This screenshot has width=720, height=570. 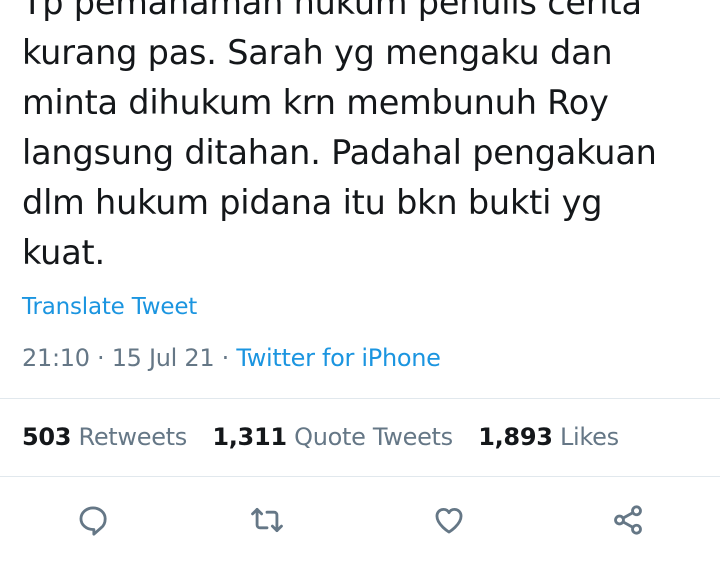 What do you see at coordinates (315, 102) in the screenshot?
I see `tweet-text-line: minta dihukum krn membunuh Roy` at bounding box center [315, 102].